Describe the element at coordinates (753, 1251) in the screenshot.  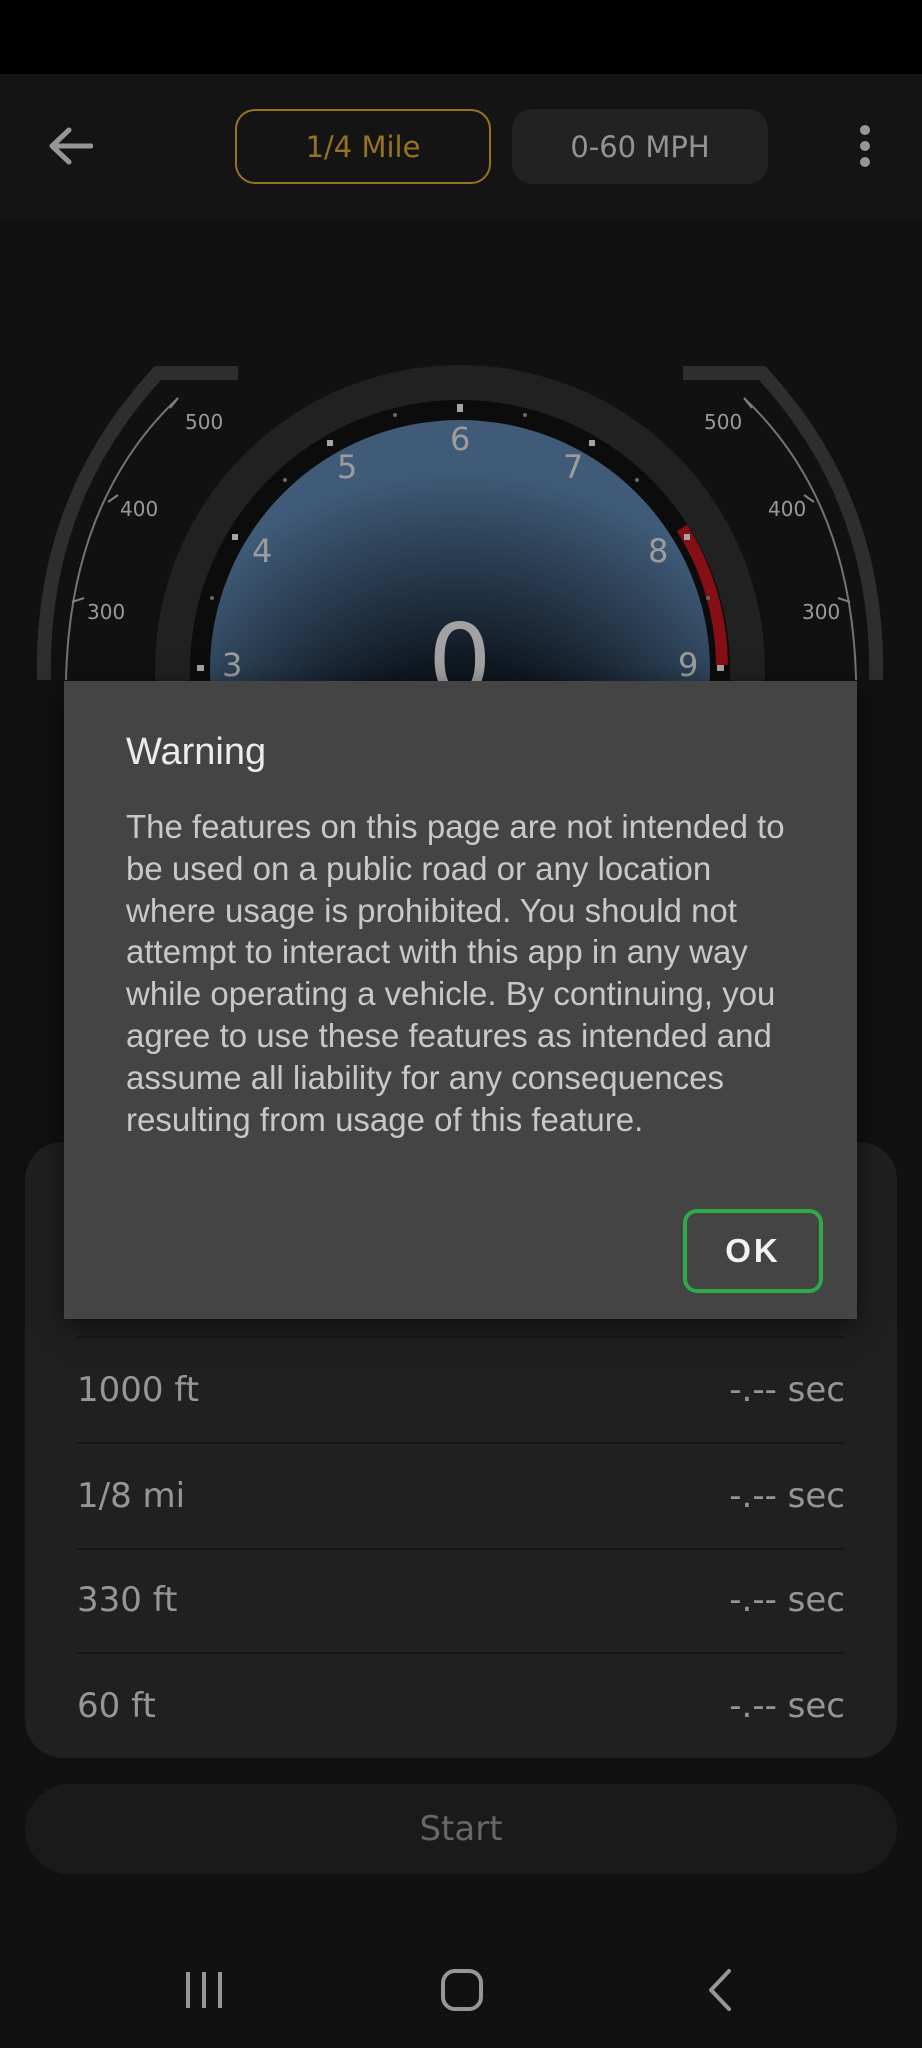
I see `ok-button: OK` at that location.